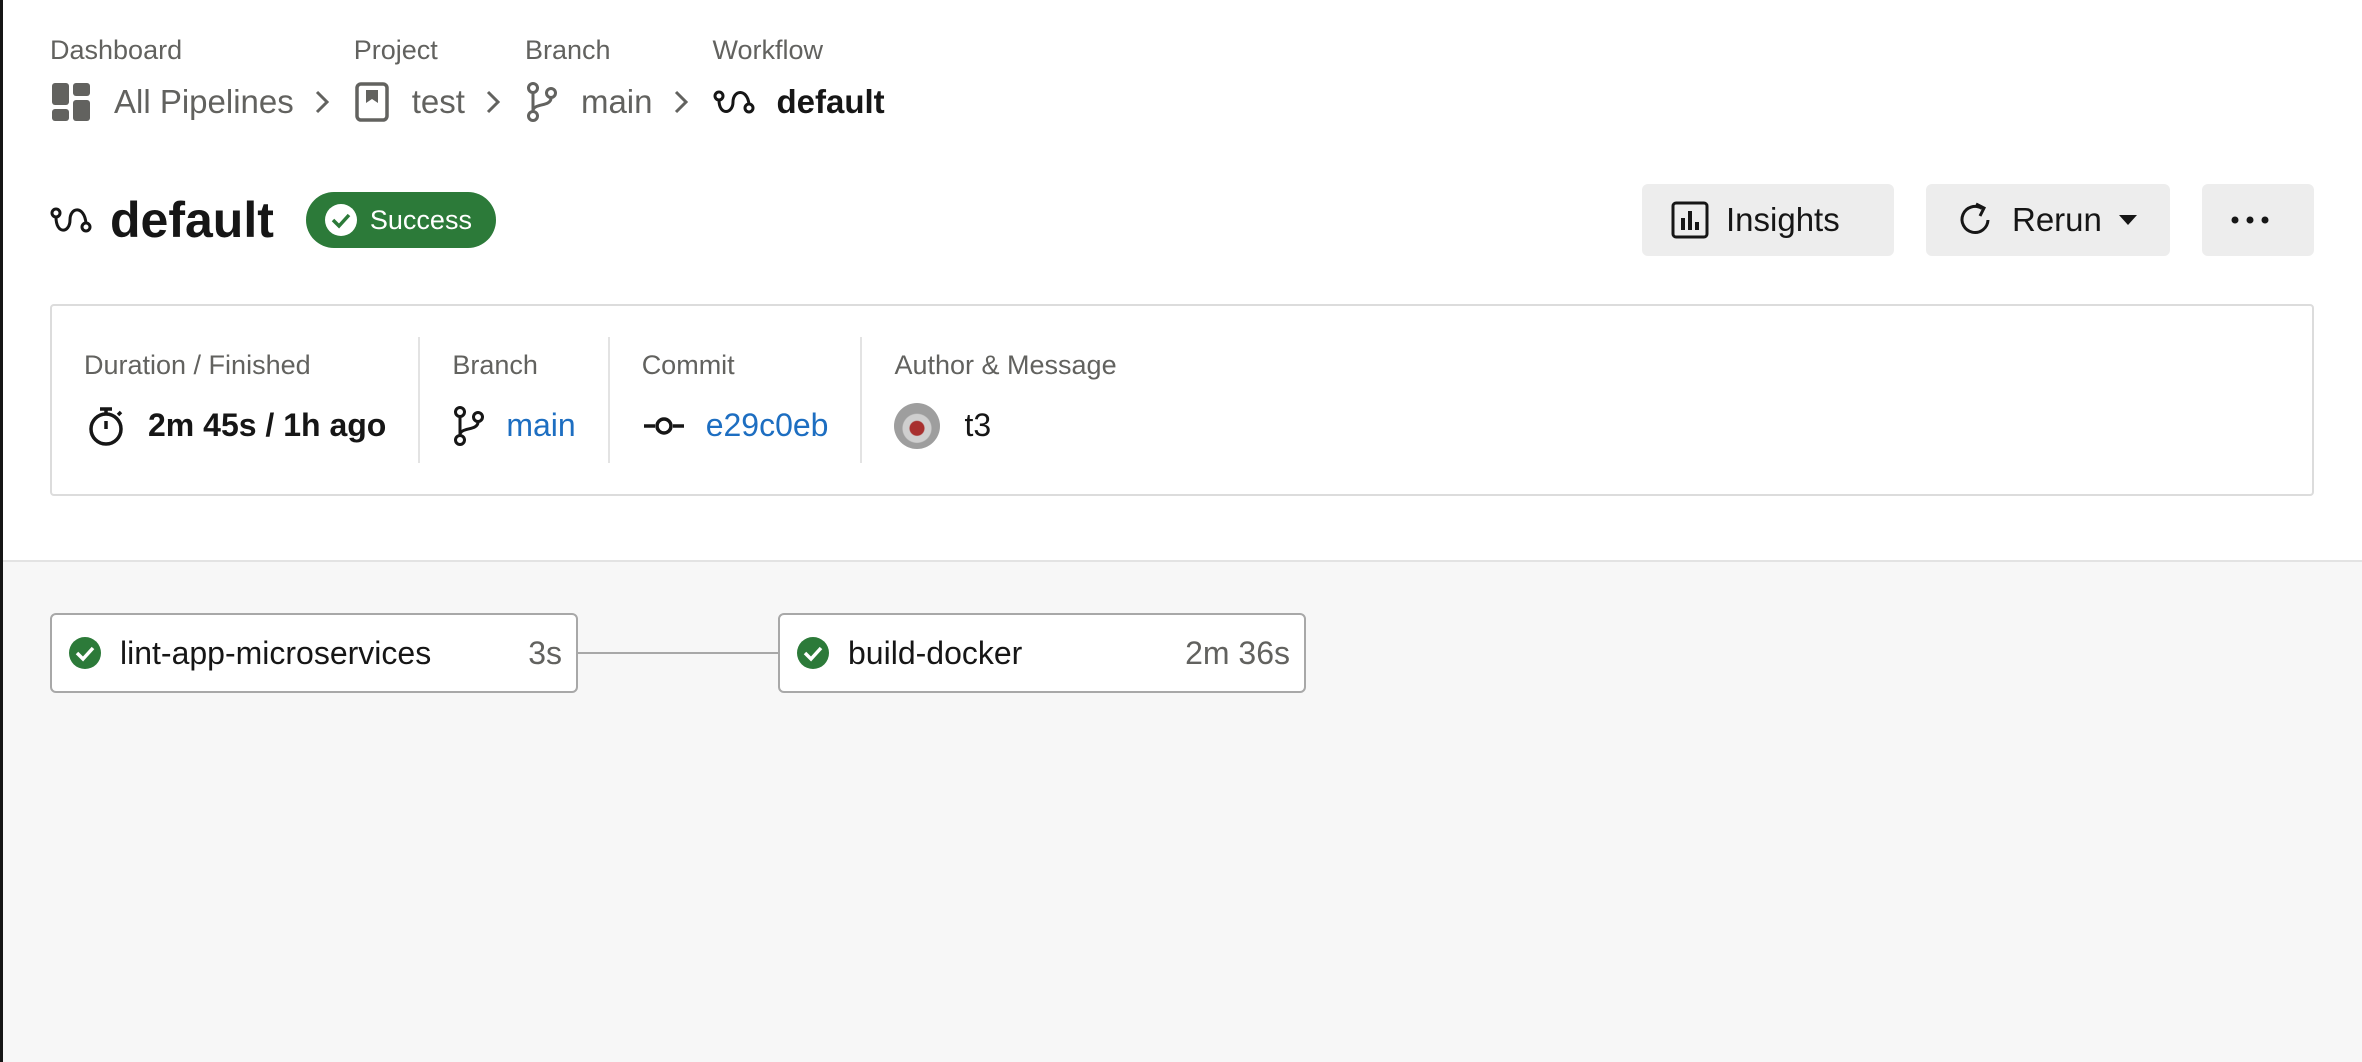  What do you see at coordinates (495, 364) in the screenshot?
I see `branch-label: Branch` at bounding box center [495, 364].